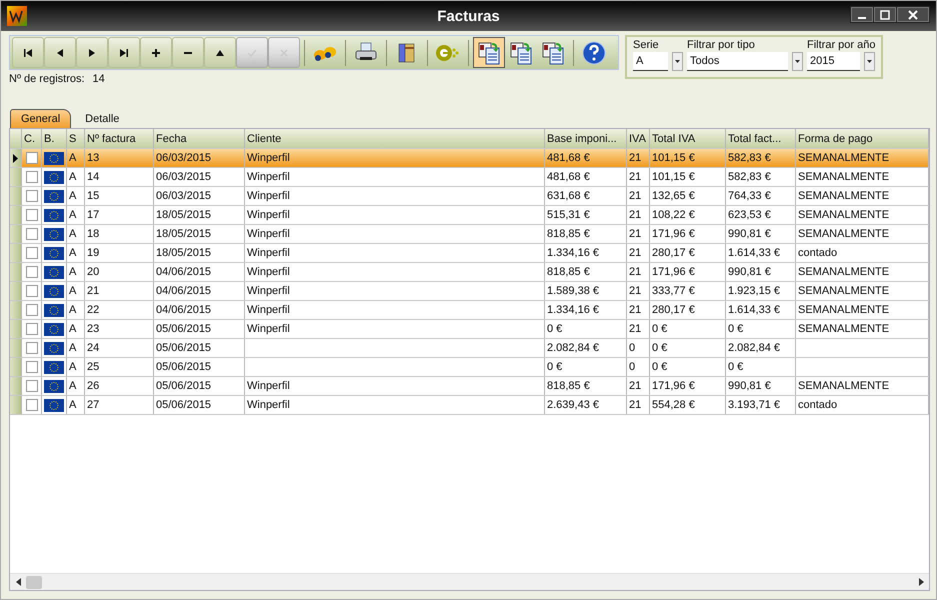  Describe the element at coordinates (469, 177) in the screenshot. I see `table-row: A 14 06/03/2015 Winperfil 481,68 € 21 101,15 € 582,83 € SEMANALMENTE` at that location.